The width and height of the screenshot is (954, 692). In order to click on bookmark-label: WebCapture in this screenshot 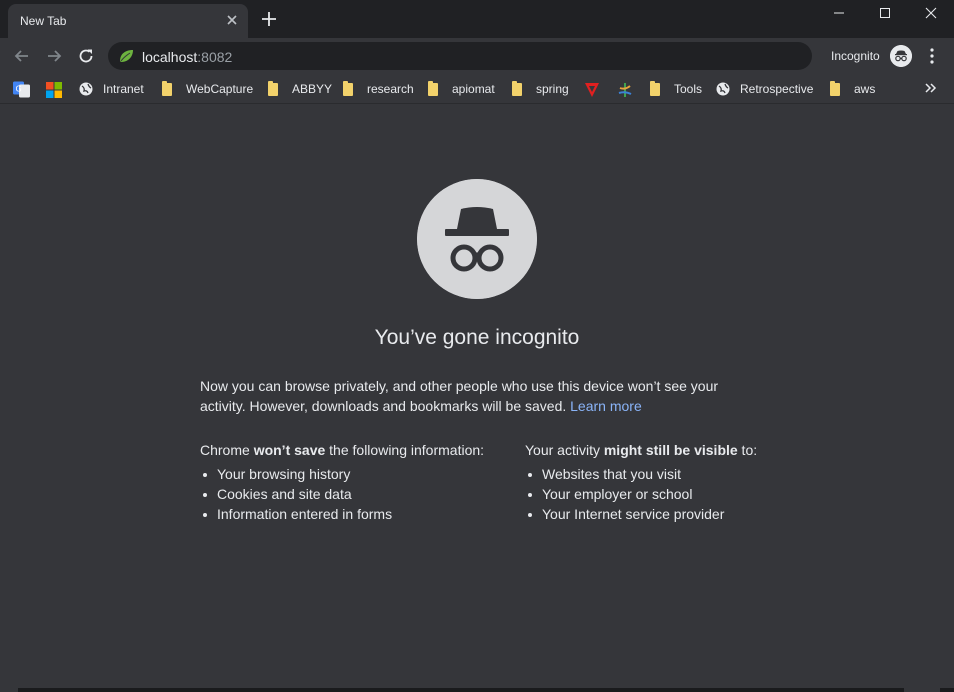, I will do `click(220, 89)`.